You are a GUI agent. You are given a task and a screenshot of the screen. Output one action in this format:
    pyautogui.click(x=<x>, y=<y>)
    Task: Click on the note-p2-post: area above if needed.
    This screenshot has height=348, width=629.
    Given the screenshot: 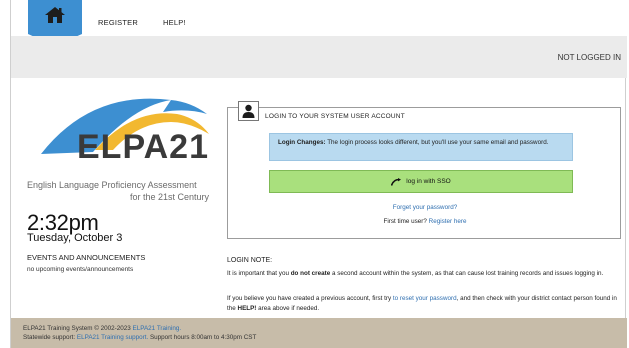 What is the action you would take?
    pyautogui.click(x=288, y=308)
    